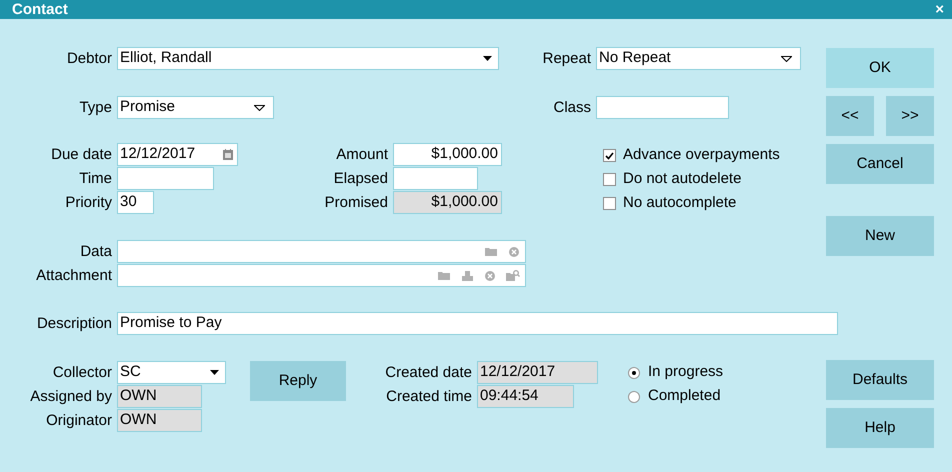  I want to click on dialog-button: New, so click(880, 236).